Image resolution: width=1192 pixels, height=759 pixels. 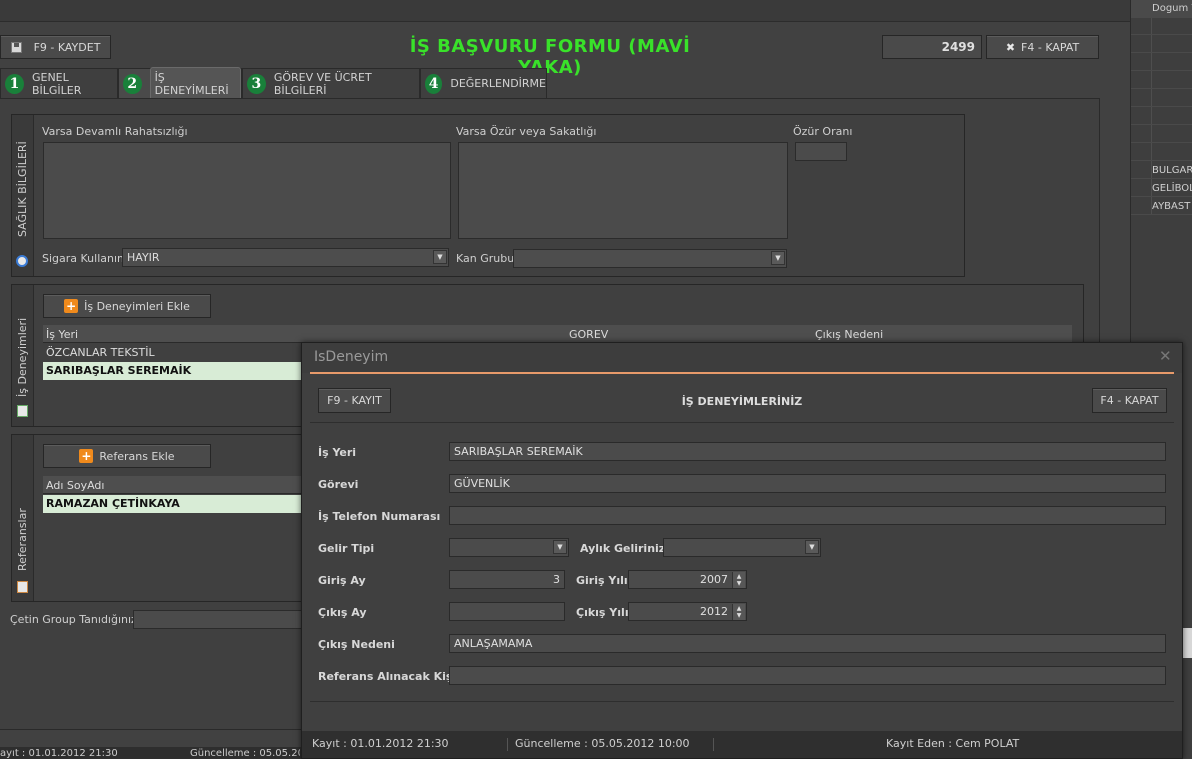 I want to click on add-reference-button: + Referans Ekle, so click(x=127, y=456).